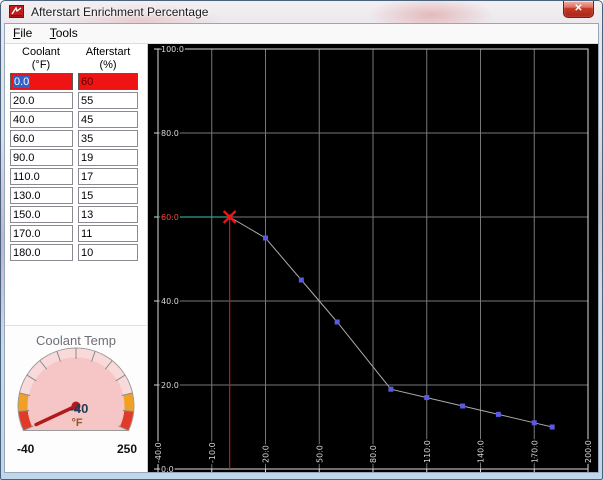  Describe the element at coordinates (22, 33) in the screenshot. I see `menu-file: File` at that location.